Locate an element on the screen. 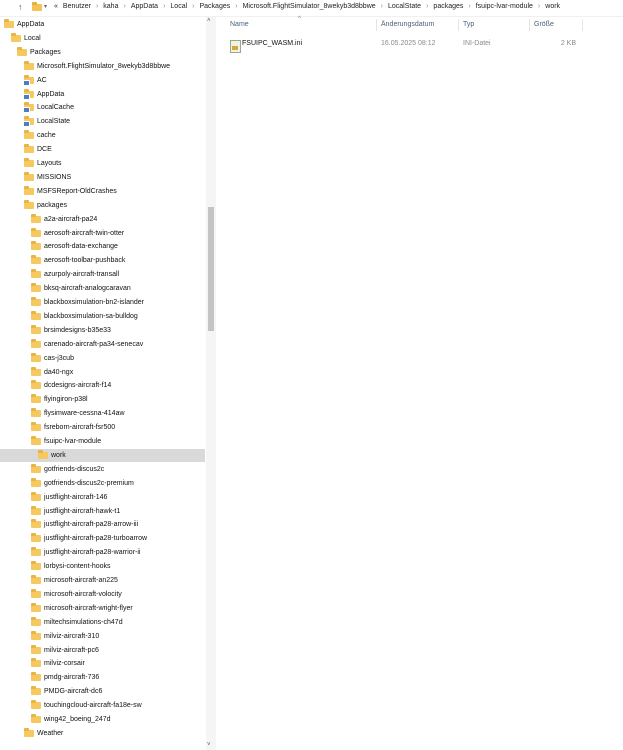 Image resolution: width=623 pixels, height=750 pixels. tree-item: cas-j3cub is located at coordinates (102, 358).